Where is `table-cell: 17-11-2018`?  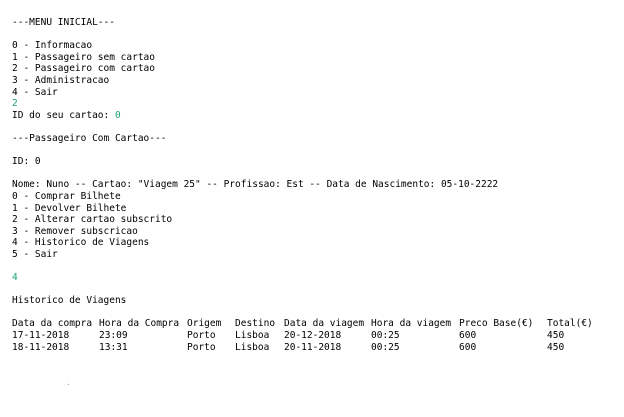 table-cell: 17-11-2018 is located at coordinates (41, 336).